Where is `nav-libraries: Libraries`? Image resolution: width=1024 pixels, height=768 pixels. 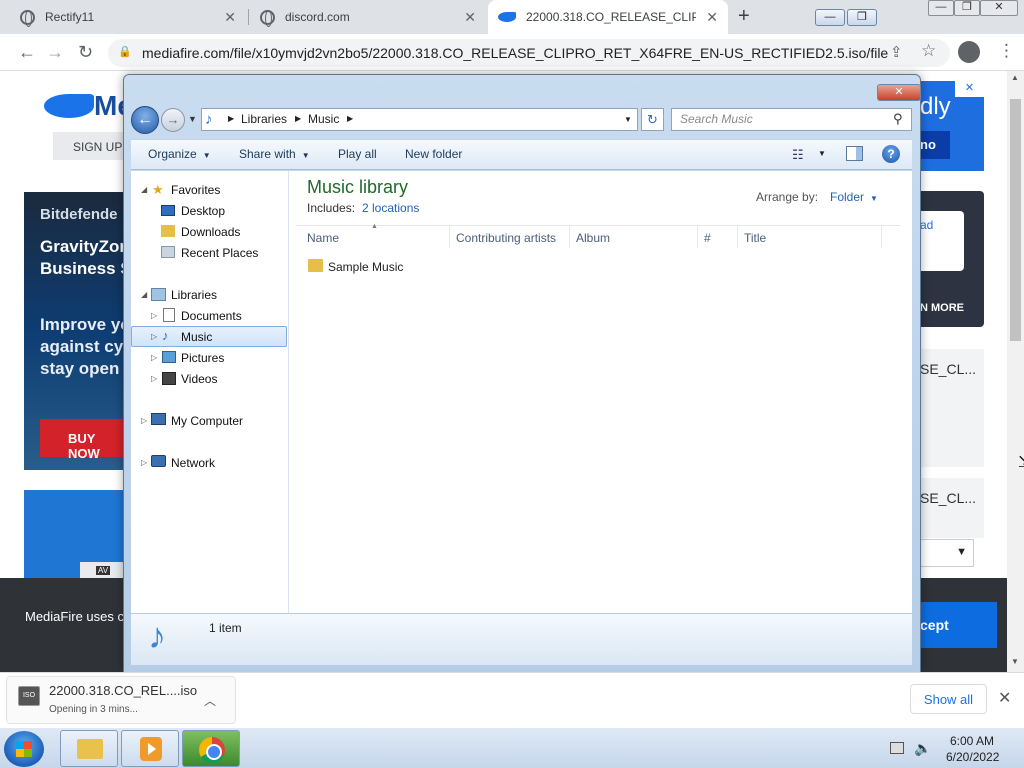 nav-libraries: Libraries is located at coordinates (194, 295).